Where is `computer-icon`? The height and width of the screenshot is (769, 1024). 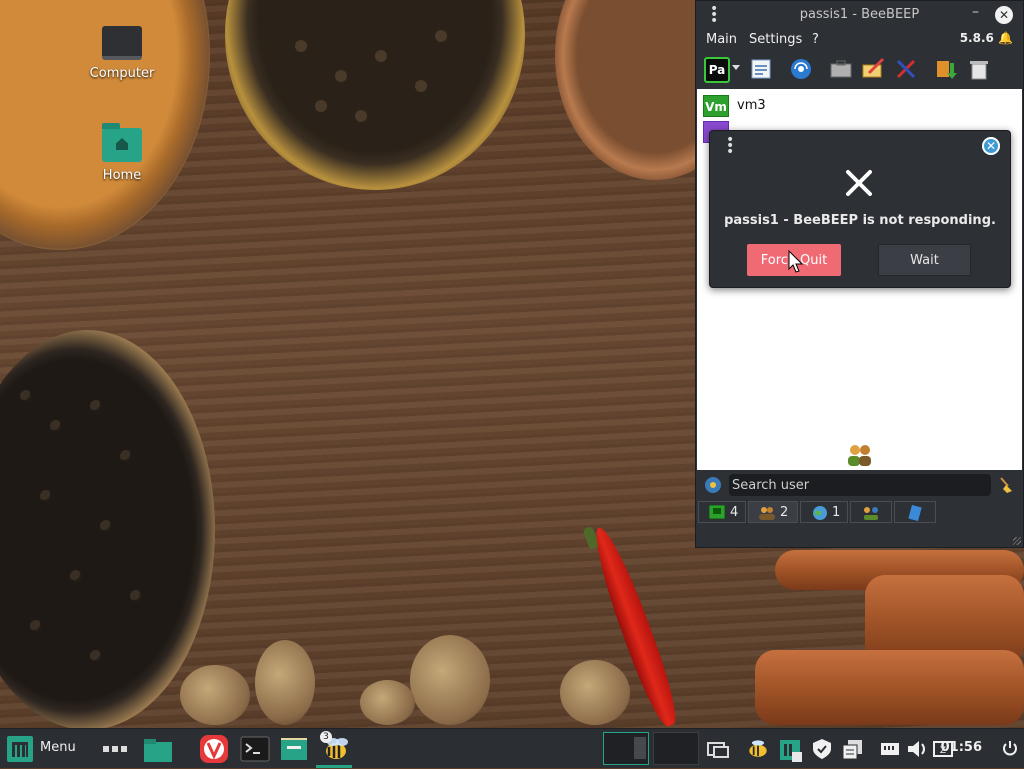
computer-icon is located at coordinates (122, 43).